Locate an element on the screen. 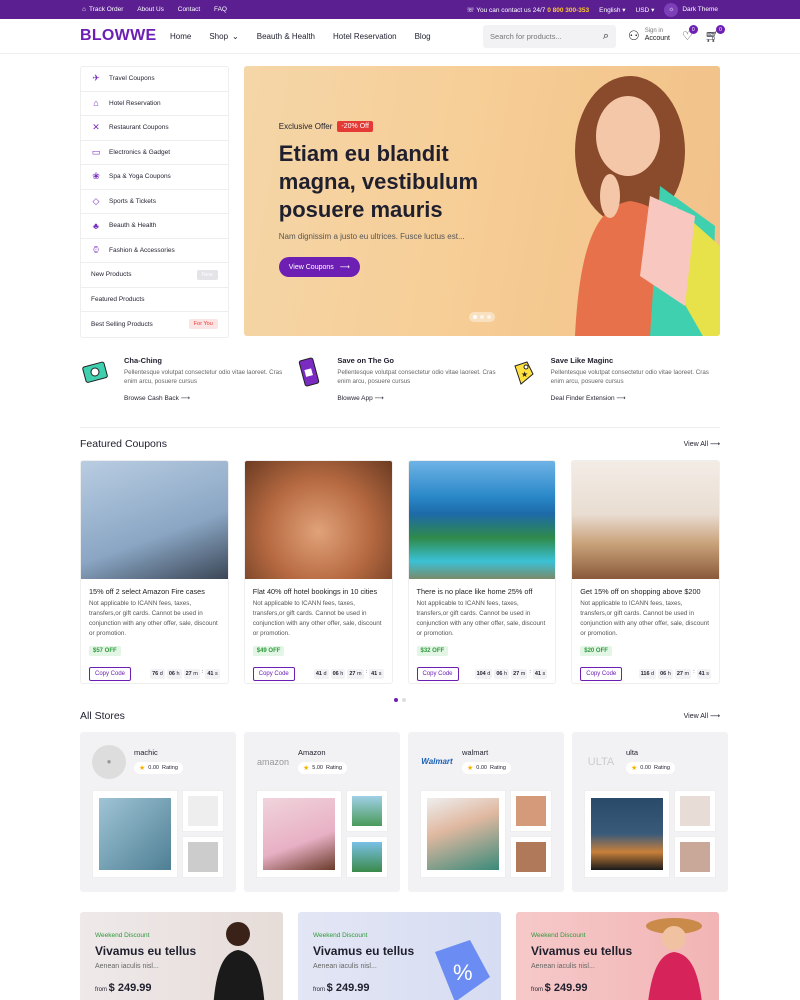 The image size is (800, 1000). nav-shop: Shop ⌄ is located at coordinates (223, 36).